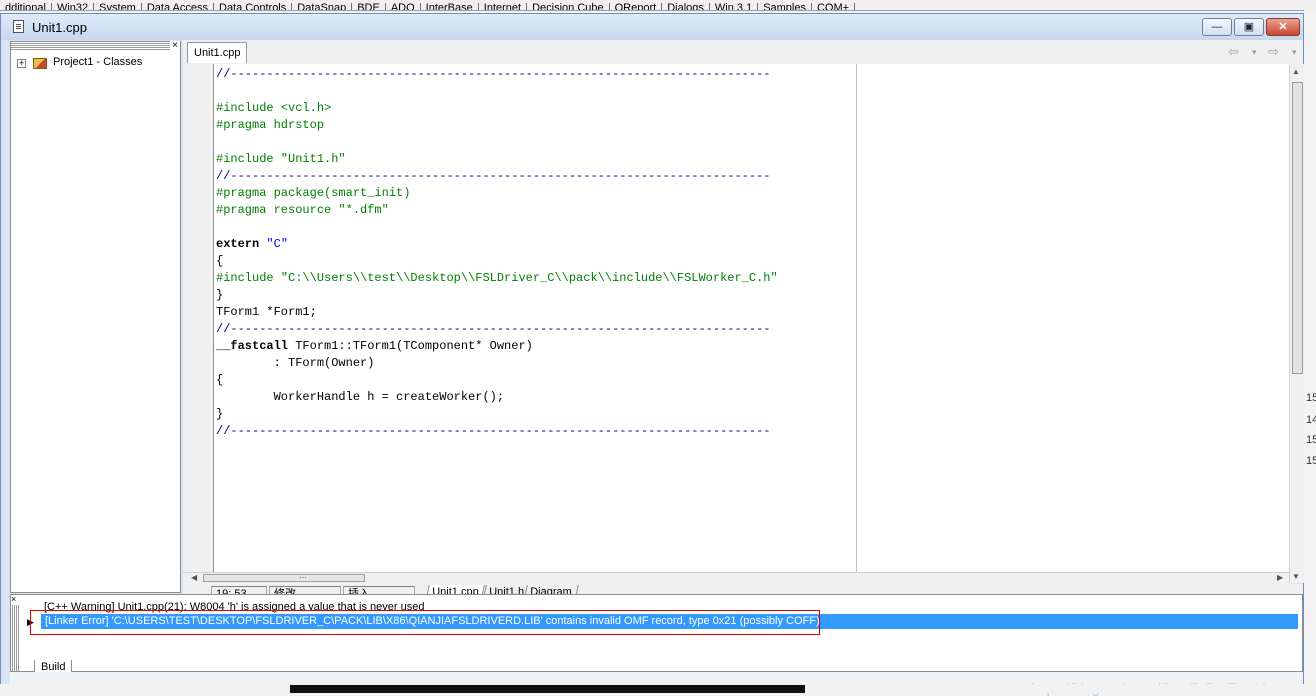 The image size is (1316, 696). I want to click on explorer-close-icon: ×, so click(175, 46).